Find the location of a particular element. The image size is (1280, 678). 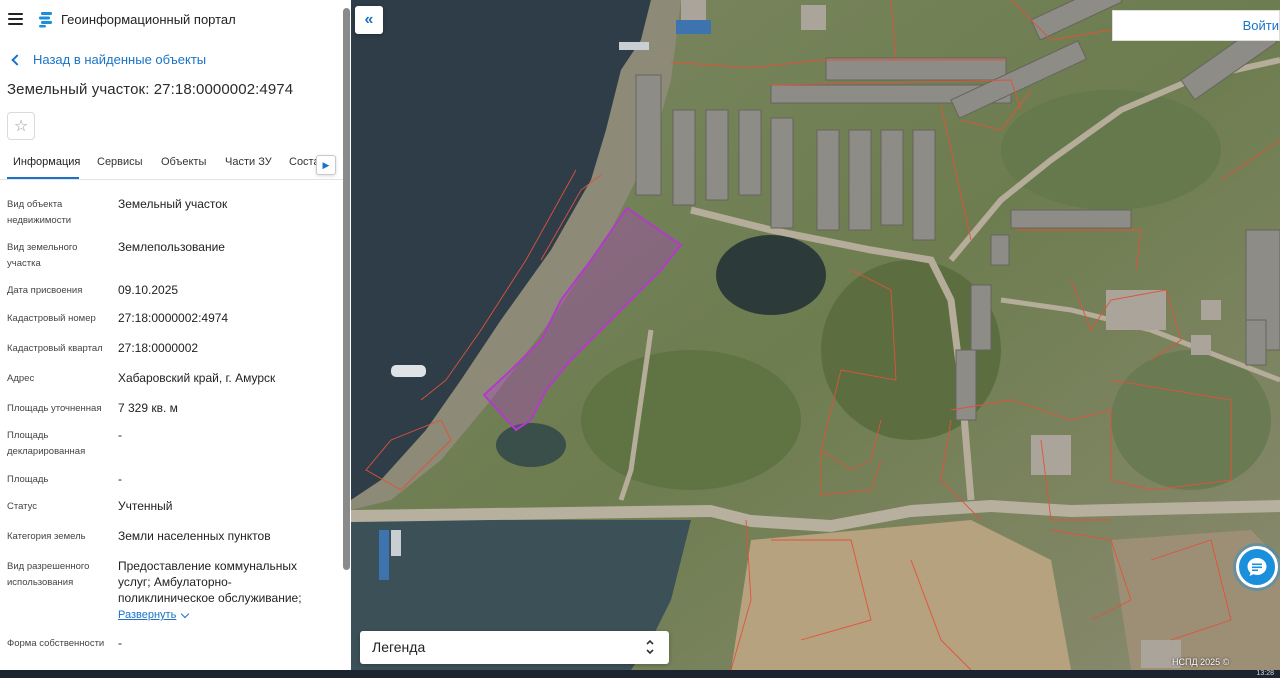

legend-label: Легенда is located at coordinates (399, 647).